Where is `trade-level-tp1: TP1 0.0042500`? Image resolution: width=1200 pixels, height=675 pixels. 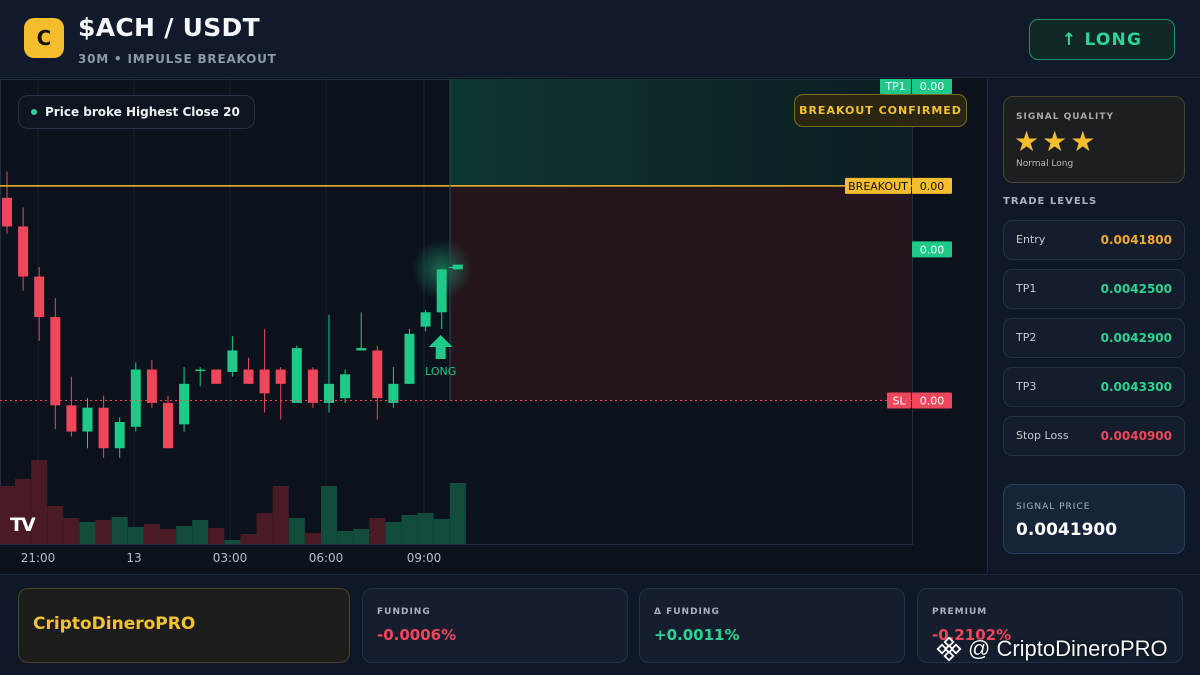
trade-level-tp1: TP1 0.0042500 is located at coordinates (1094, 289).